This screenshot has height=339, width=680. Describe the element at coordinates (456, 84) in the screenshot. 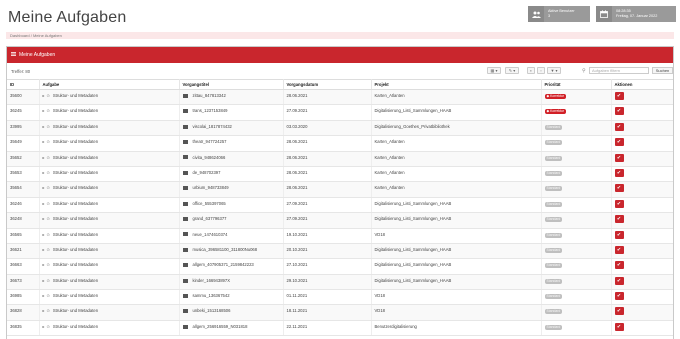

I see `col-header-project: Projekt` at that location.